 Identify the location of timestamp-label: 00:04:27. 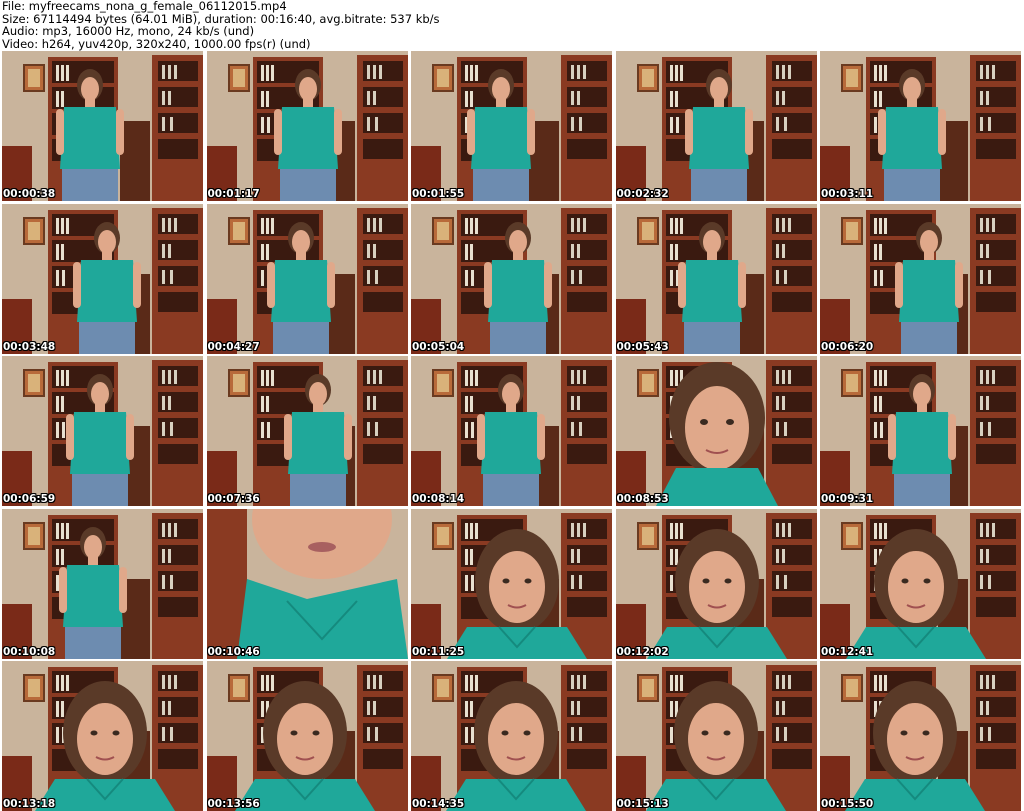
(233, 346).